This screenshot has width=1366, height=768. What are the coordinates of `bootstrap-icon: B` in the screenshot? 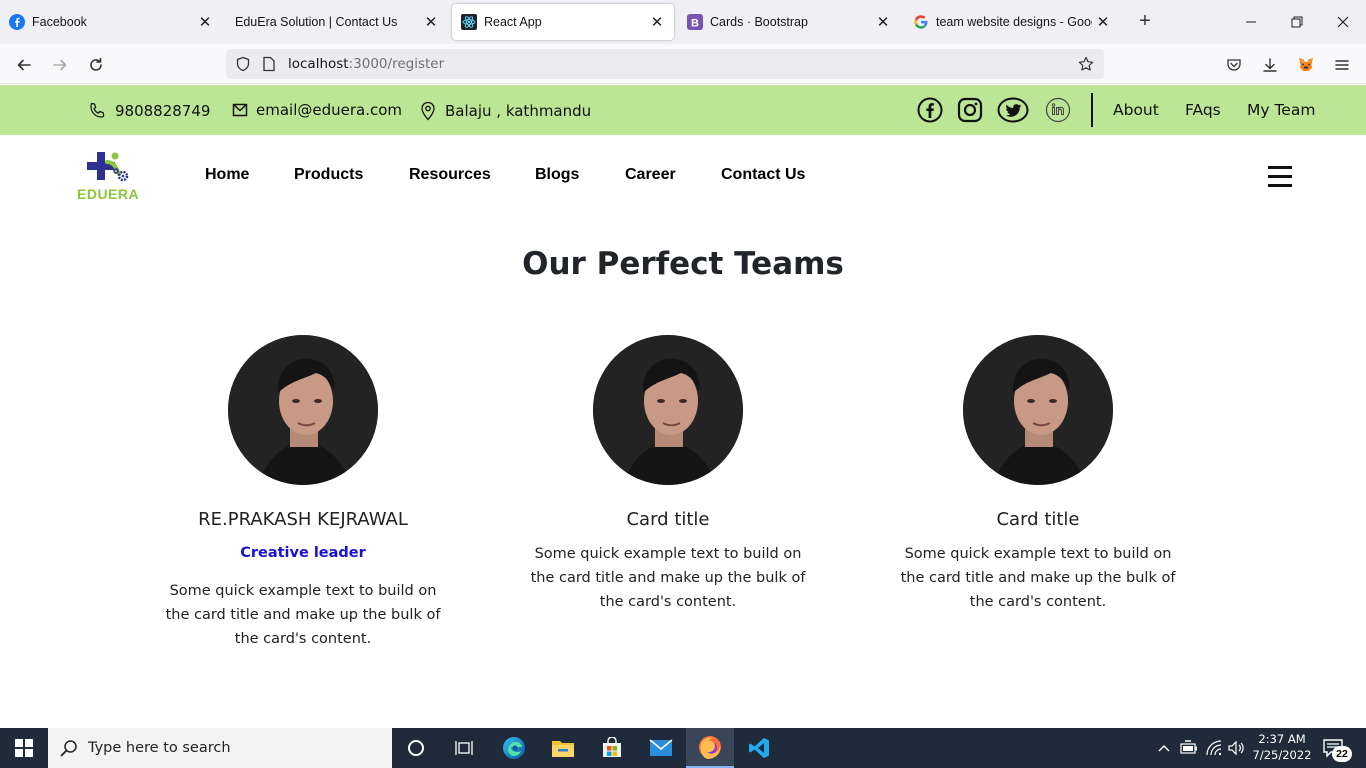 It's located at (695, 22).